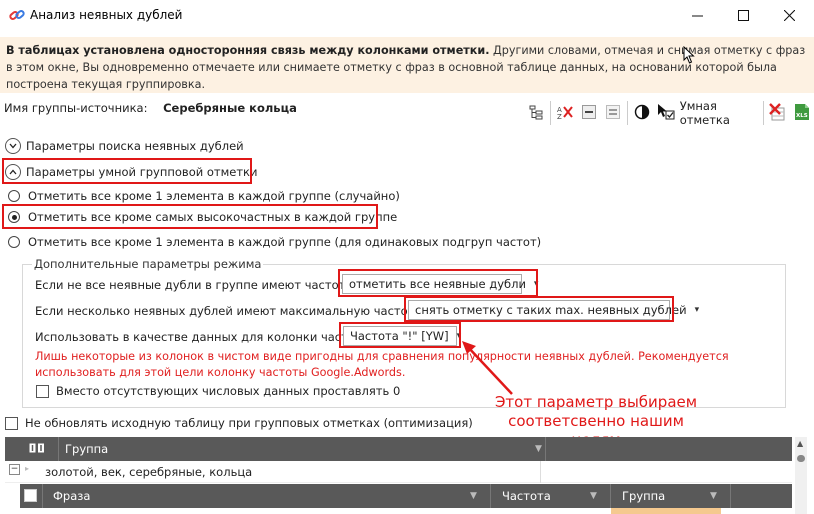 The width and height of the screenshot is (814, 514). What do you see at coordinates (697, 310) in the screenshot?
I see `chevron-down-icon: ▾` at bounding box center [697, 310].